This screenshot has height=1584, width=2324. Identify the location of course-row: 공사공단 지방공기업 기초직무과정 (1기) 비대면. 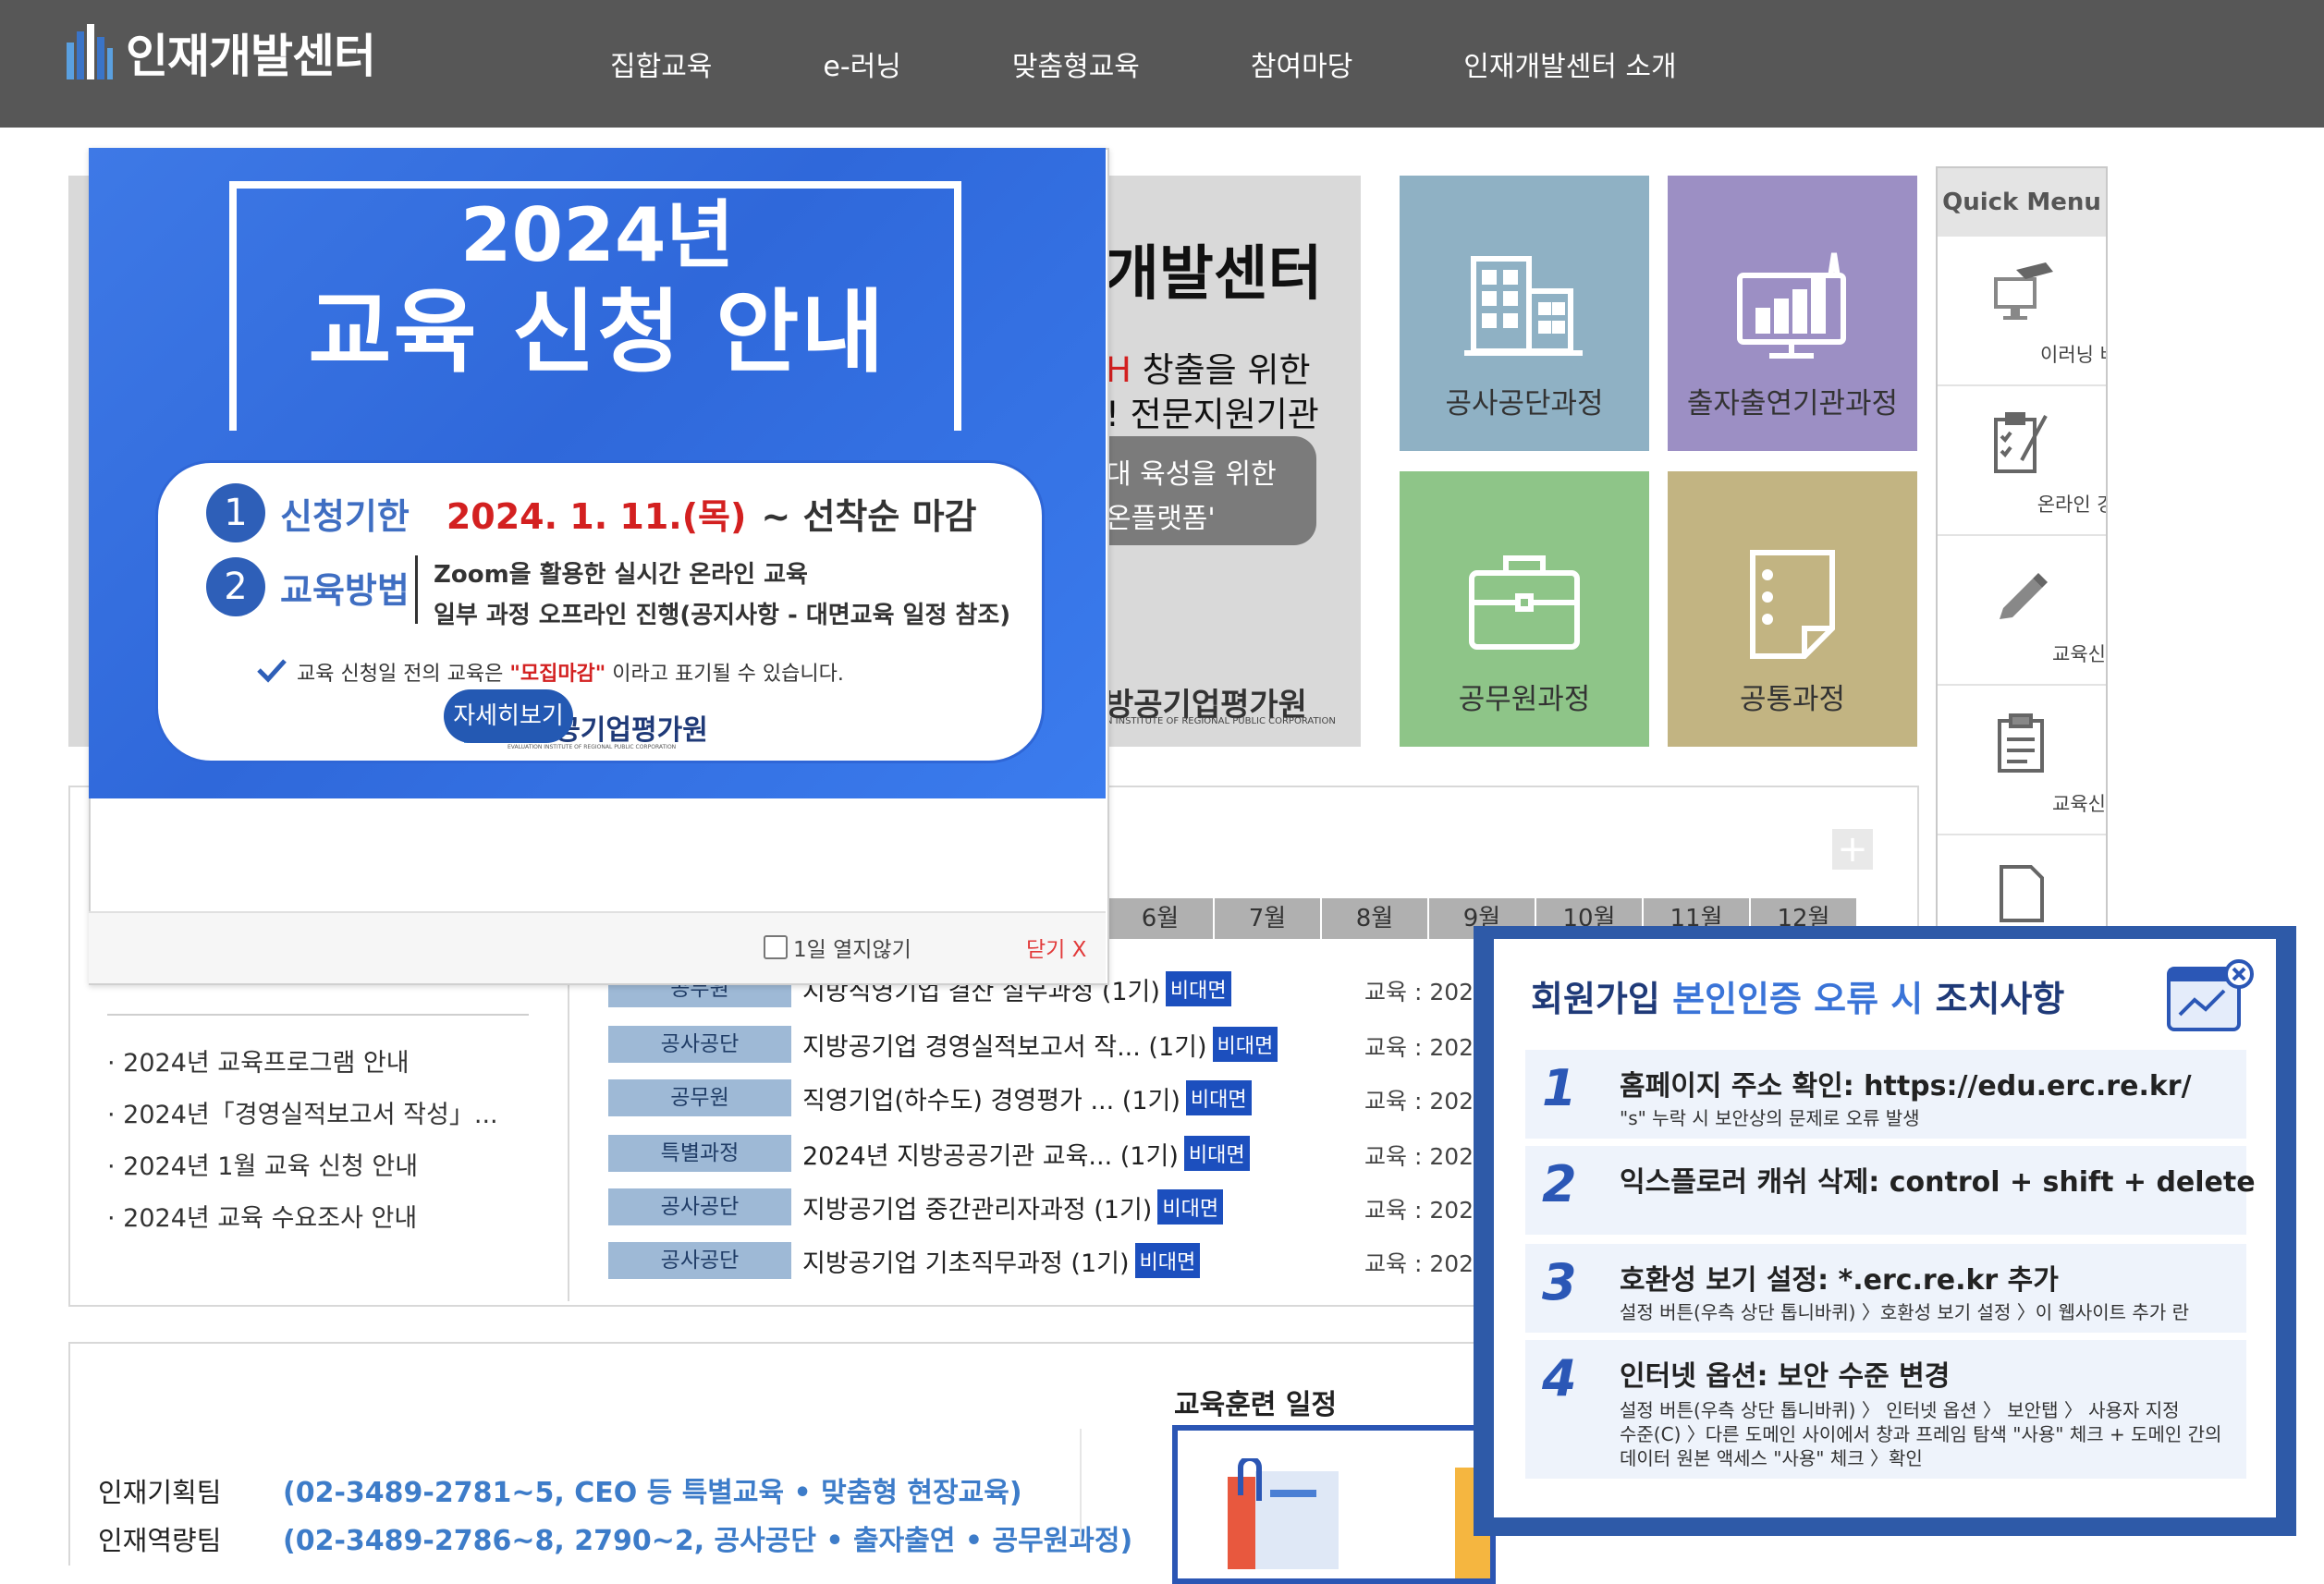
(904, 1260).